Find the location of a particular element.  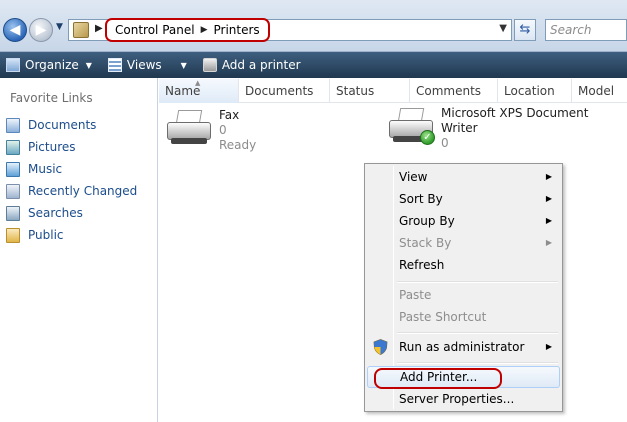

refresh-button: ⇆ is located at coordinates (525, 30).